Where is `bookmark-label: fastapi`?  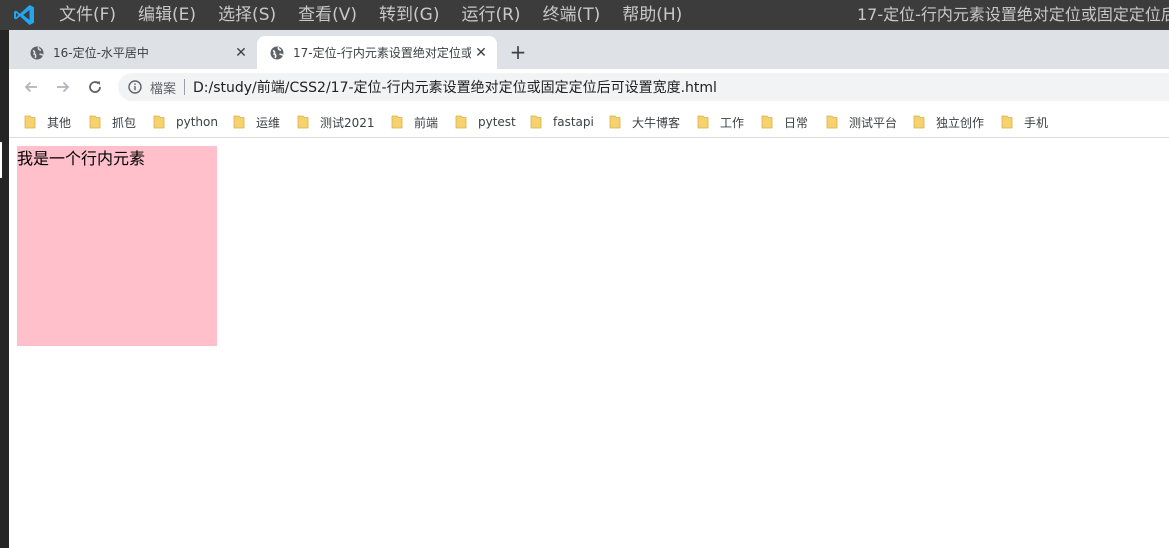 bookmark-label: fastapi is located at coordinates (573, 122).